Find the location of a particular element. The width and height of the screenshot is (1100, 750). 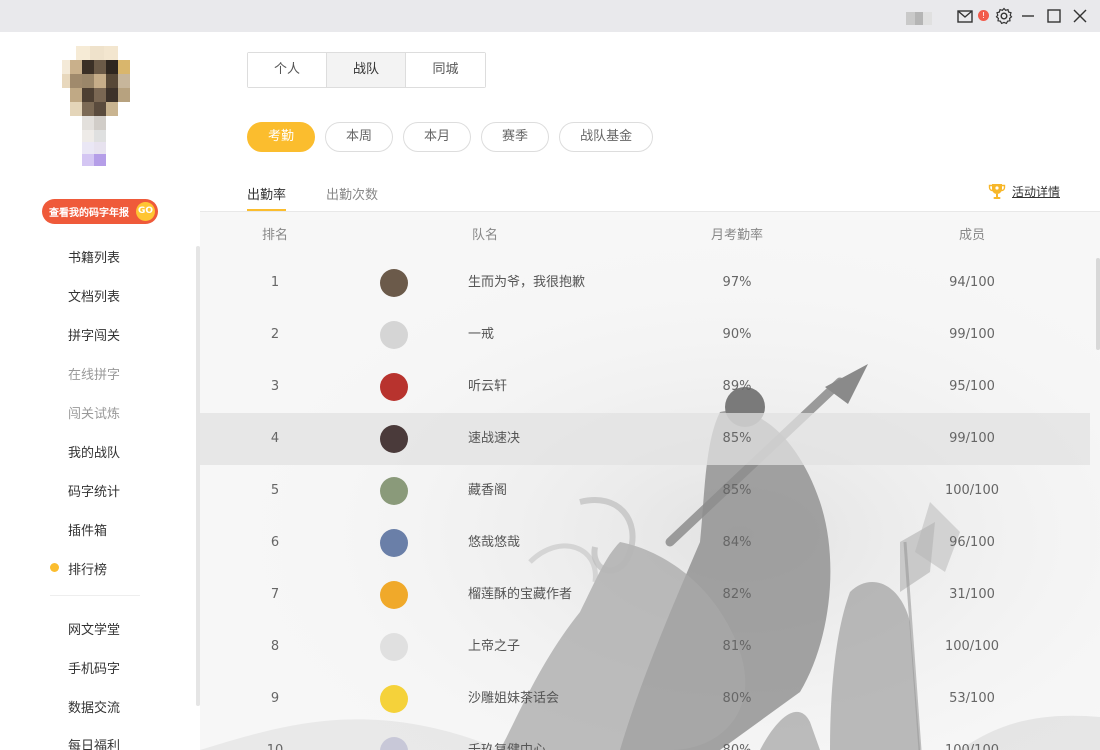

table-row: 6 悠哉悠哉 84% 96/100 is located at coordinates (645, 543).